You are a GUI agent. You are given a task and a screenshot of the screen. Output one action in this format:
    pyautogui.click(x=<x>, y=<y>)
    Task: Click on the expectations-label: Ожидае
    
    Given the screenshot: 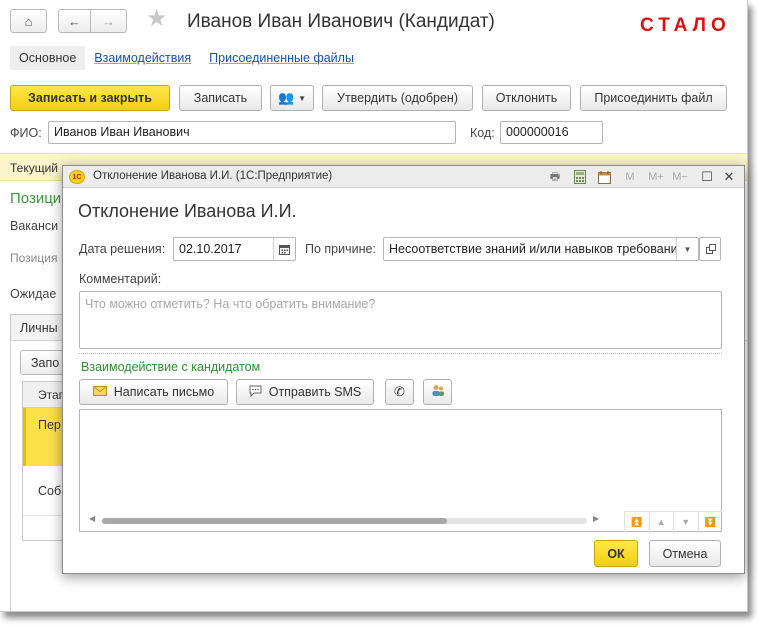 What is the action you would take?
    pyautogui.click(x=33, y=294)
    